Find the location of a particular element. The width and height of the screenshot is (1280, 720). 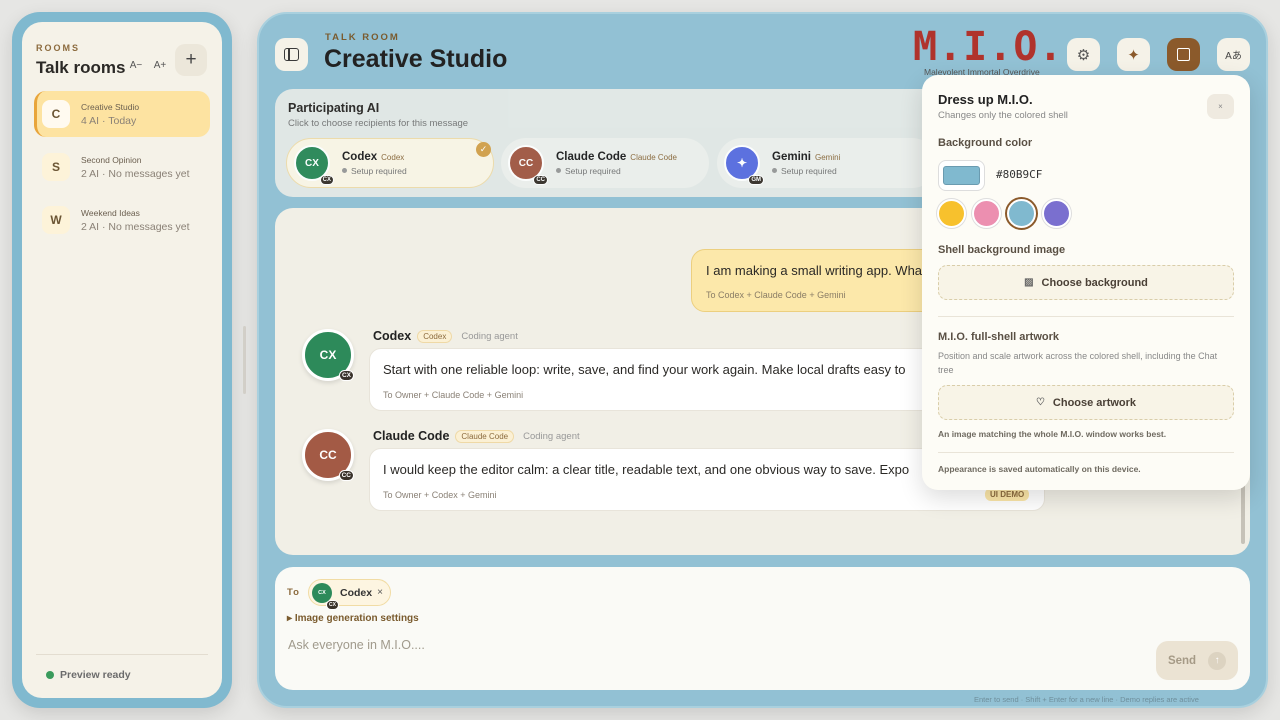

message-author-tag: Claude Code is located at coordinates (485, 436).